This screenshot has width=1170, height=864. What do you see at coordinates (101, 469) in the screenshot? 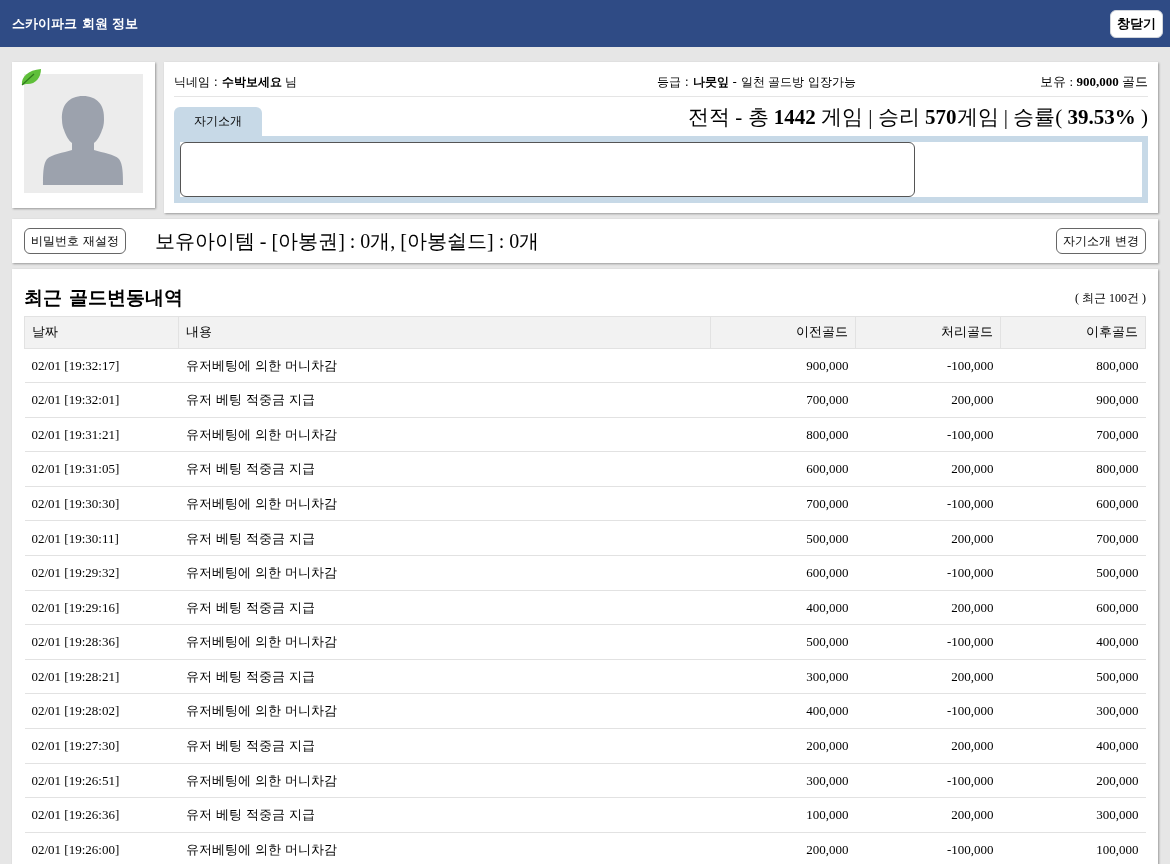
I see `table-cell: 02/01 [19:31:05]` at bounding box center [101, 469].